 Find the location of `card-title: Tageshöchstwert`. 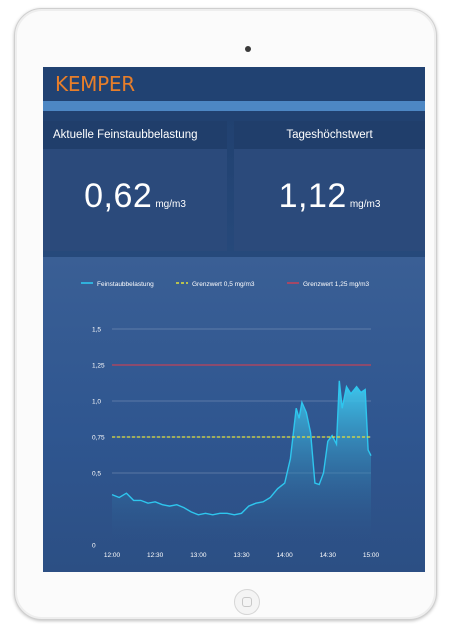

card-title: Tageshöchstwert is located at coordinates (329, 135).